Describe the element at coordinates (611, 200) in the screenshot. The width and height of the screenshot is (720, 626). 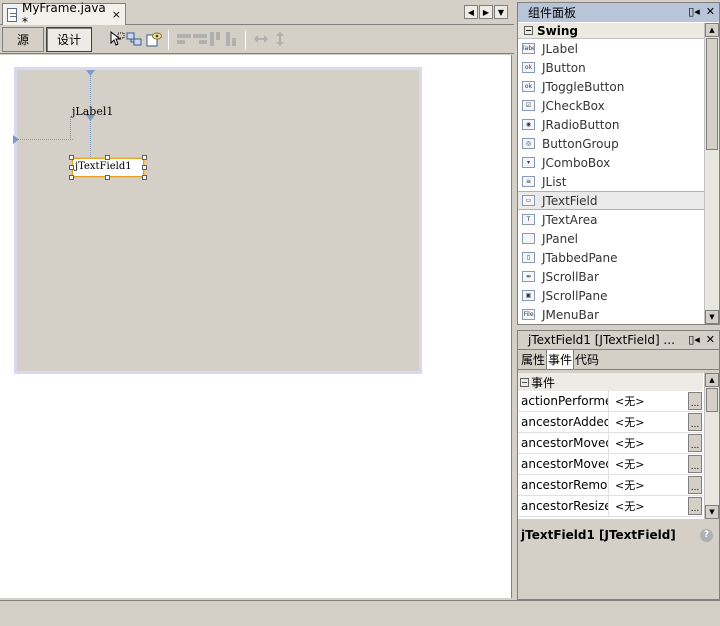
I see `palette-item-jtextfield: ▭ JTextField` at that location.